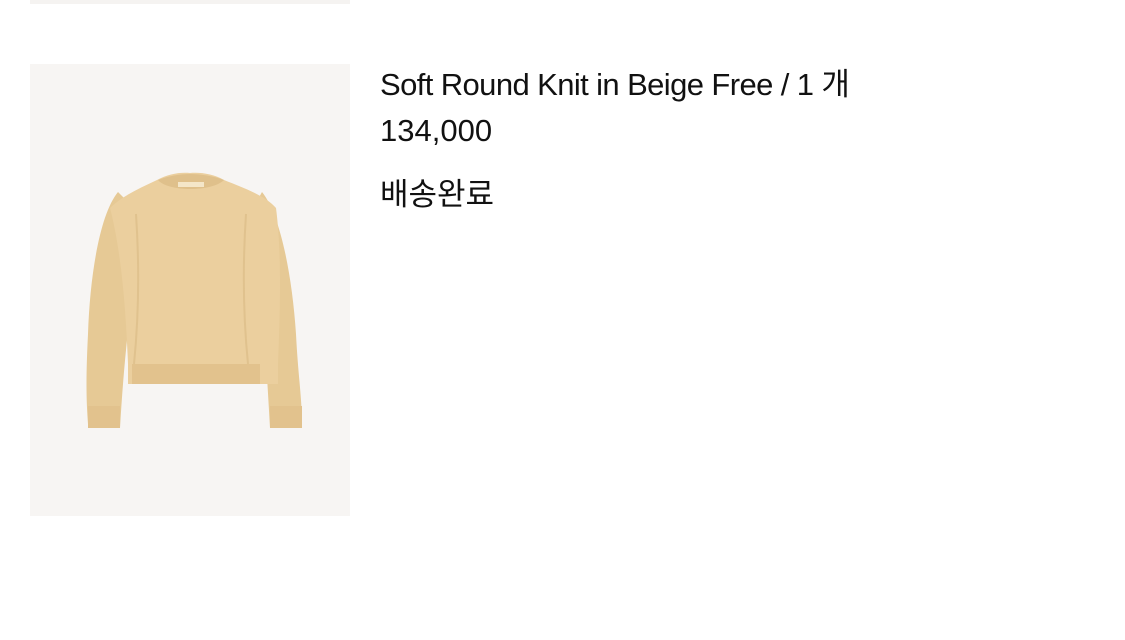 The height and width of the screenshot is (640, 1125). What do you see at coordinates (436, 130) in the screenshot?
I see `product-price: 134,000` at bounding box center [436, 130].